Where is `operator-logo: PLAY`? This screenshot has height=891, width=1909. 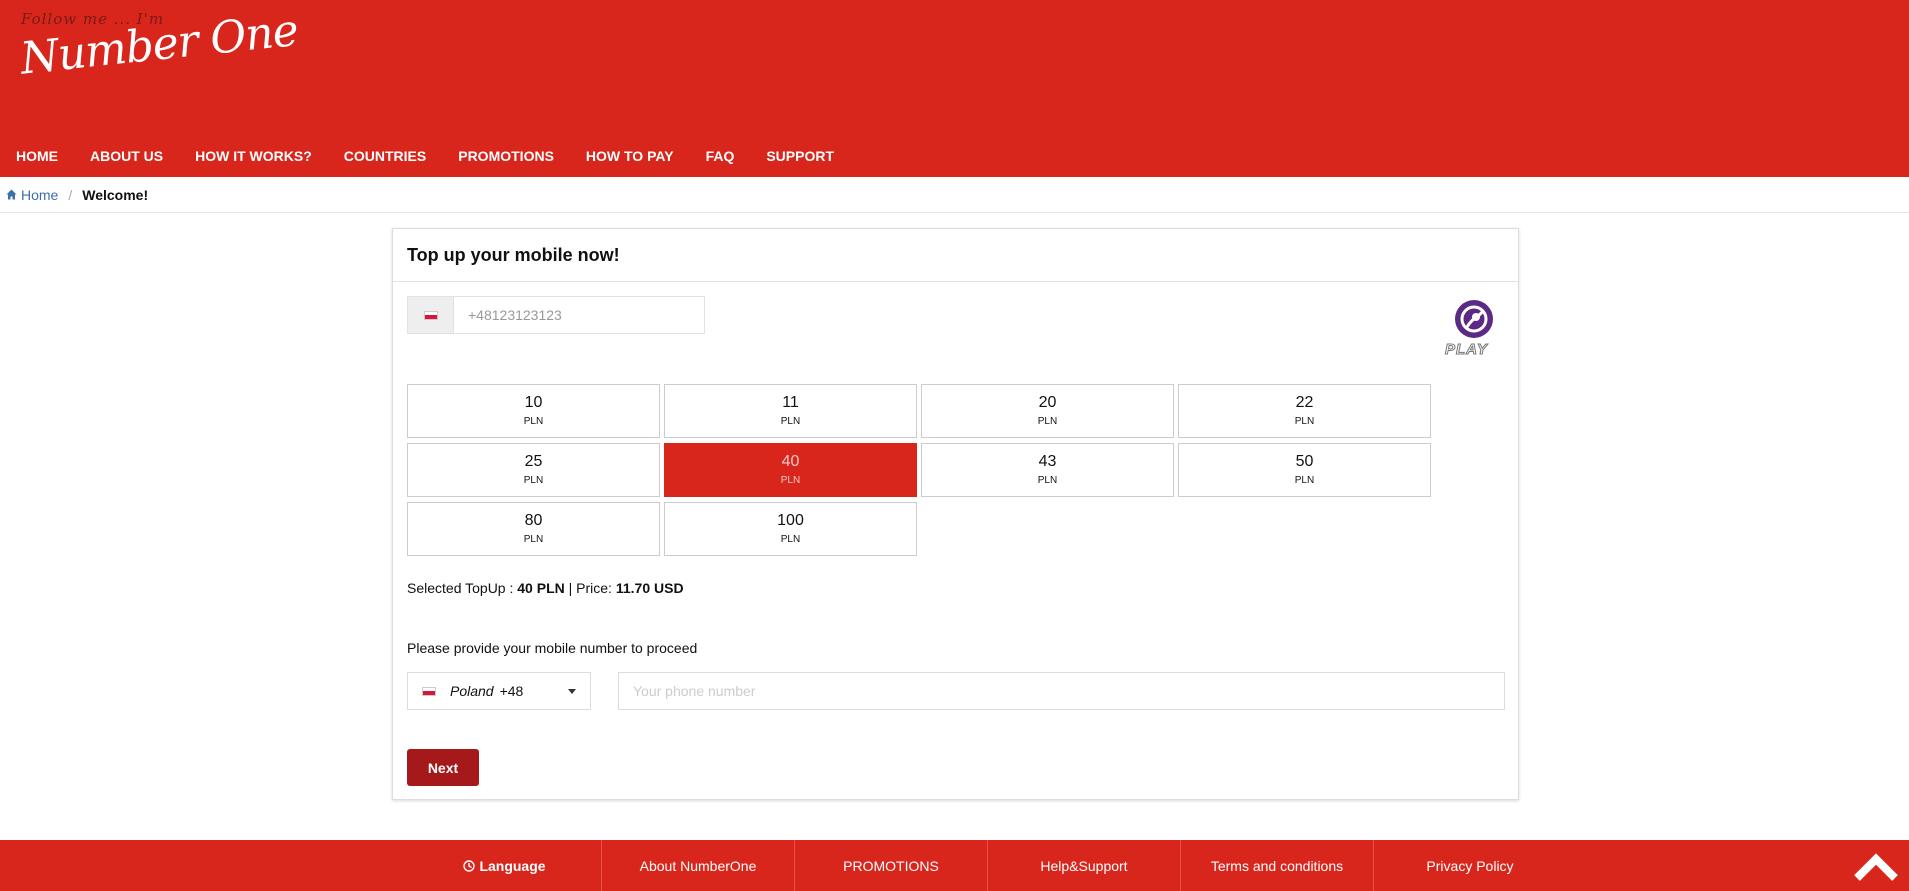 operator-logo: PLAY is located at coordinates (1474, 328).